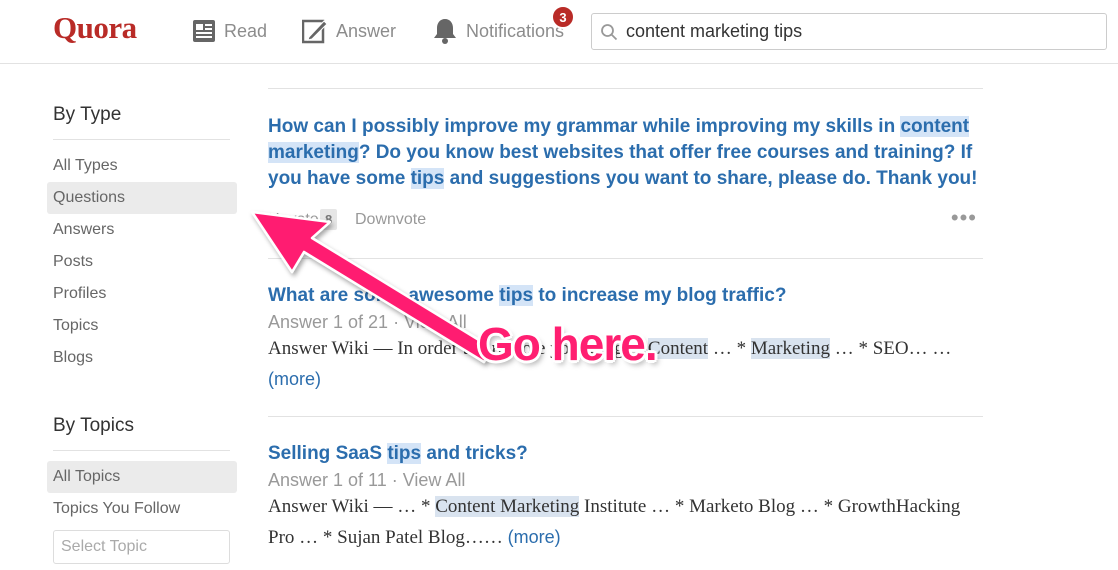  Describe the element at coordinates (142, 198) in the screenshot. I see `type-filter-questions: Questions` at that location.